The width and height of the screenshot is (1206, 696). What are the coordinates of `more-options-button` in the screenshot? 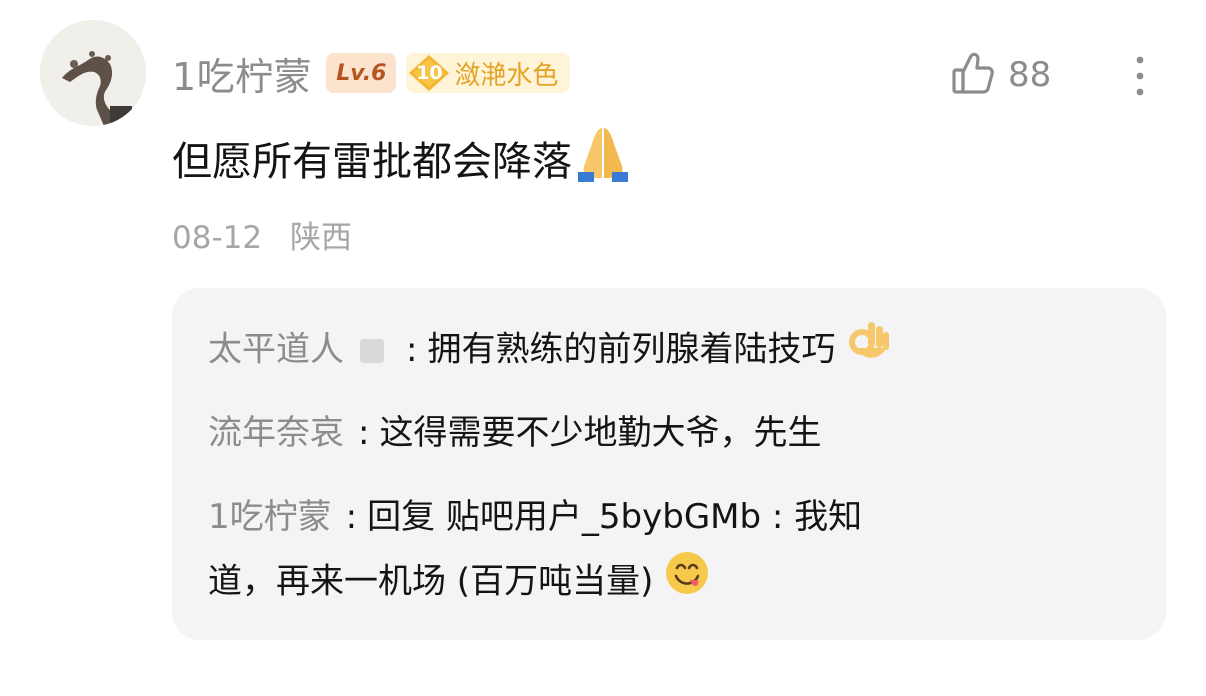 It's located at (1140, 77).